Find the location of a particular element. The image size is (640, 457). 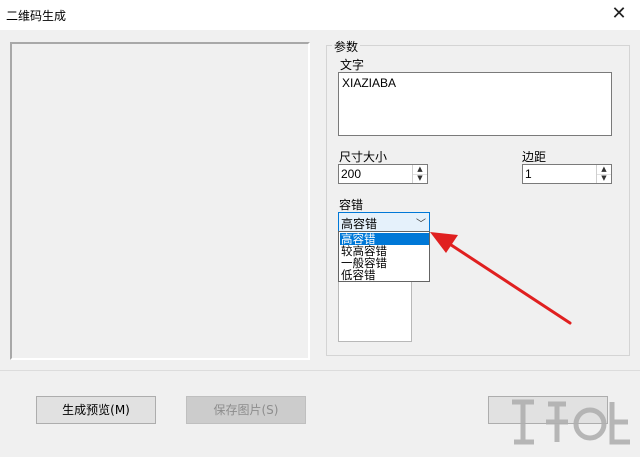

params-group-label: 参数 is located at coordinates (346, 46).